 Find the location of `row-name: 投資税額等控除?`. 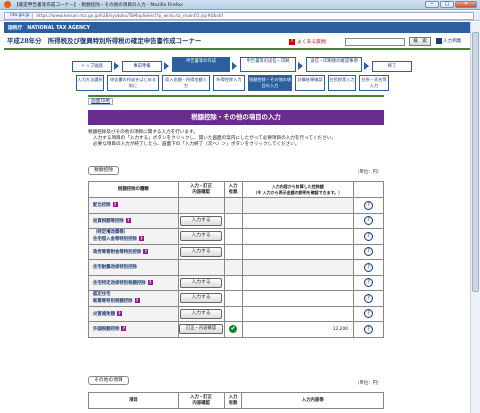

row-name: 投資税額等控除? is located at coordinates (133, 220).